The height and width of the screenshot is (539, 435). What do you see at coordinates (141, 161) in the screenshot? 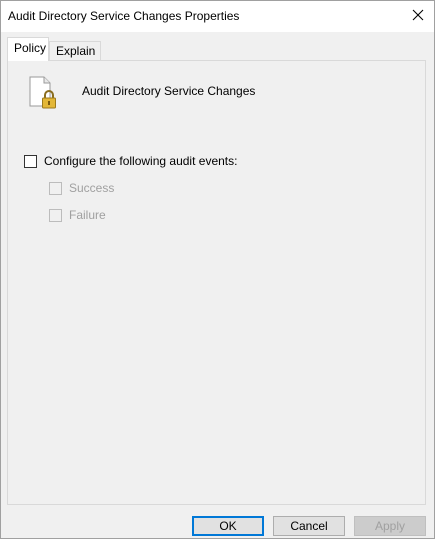
I see `configure-audit-label: Configure the following audit events:` at bounding box center [141, 161].